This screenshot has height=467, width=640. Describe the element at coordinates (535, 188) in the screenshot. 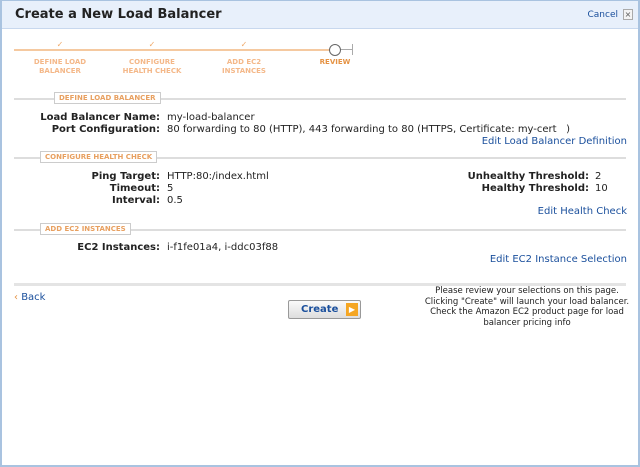

I see `healthy-label: Healthy Threshold:` at that location.